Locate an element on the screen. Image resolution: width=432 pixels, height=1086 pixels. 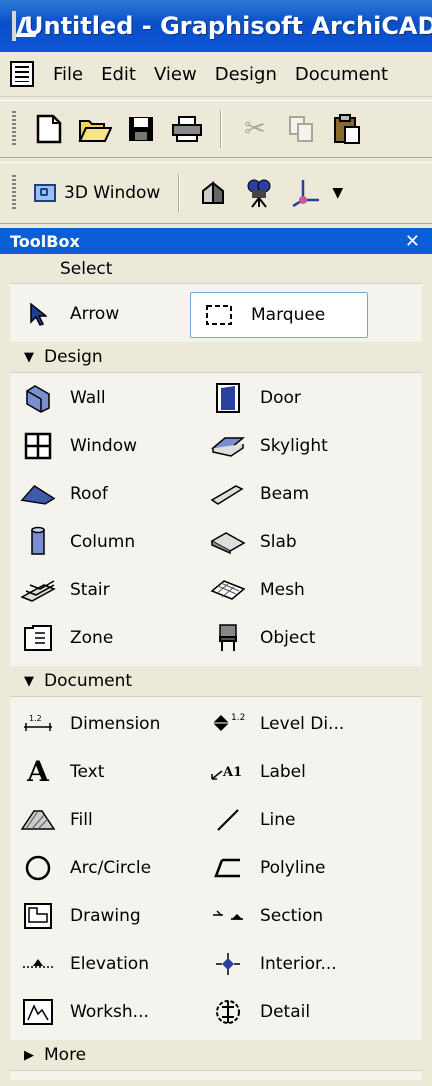
tool-label: Slab is located at coordinates (278, 542).